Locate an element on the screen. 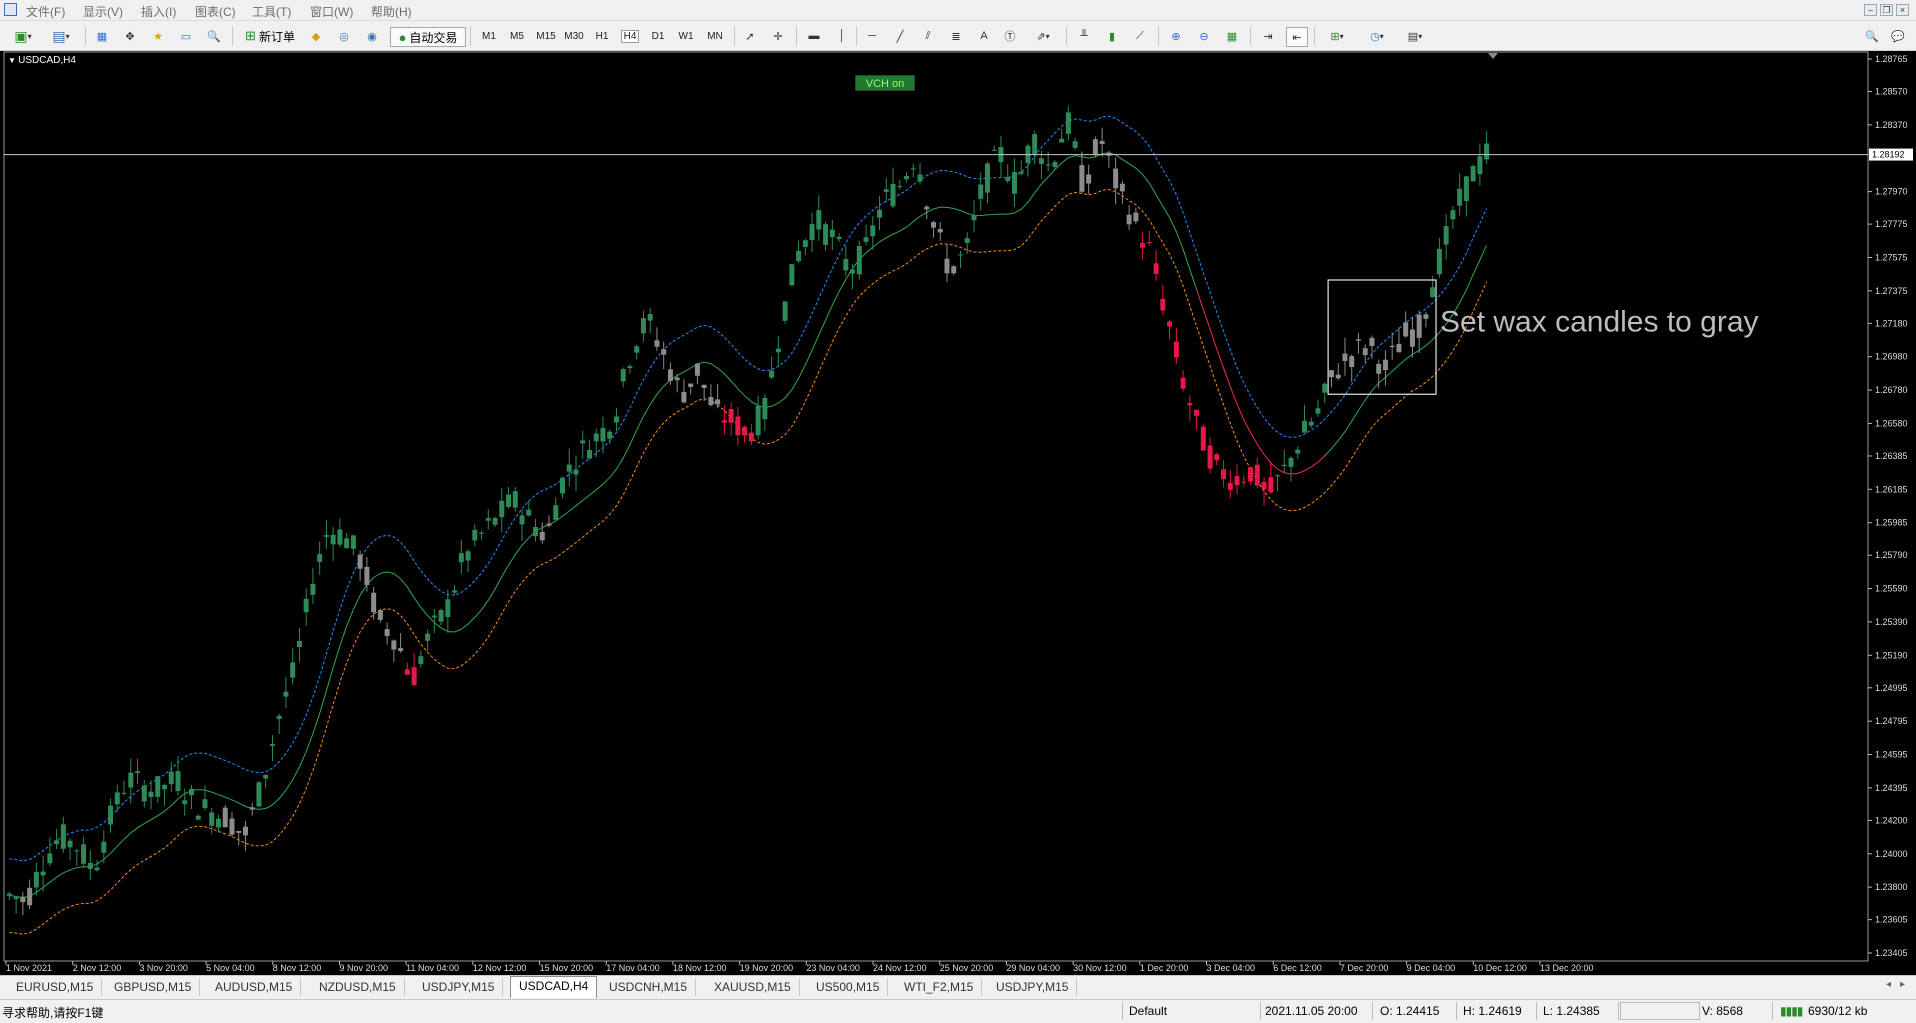 Image resolution: width=1916 pixels, height=1023 pixels. navigator-icon: ✥ is located at coordinates (130, 36).